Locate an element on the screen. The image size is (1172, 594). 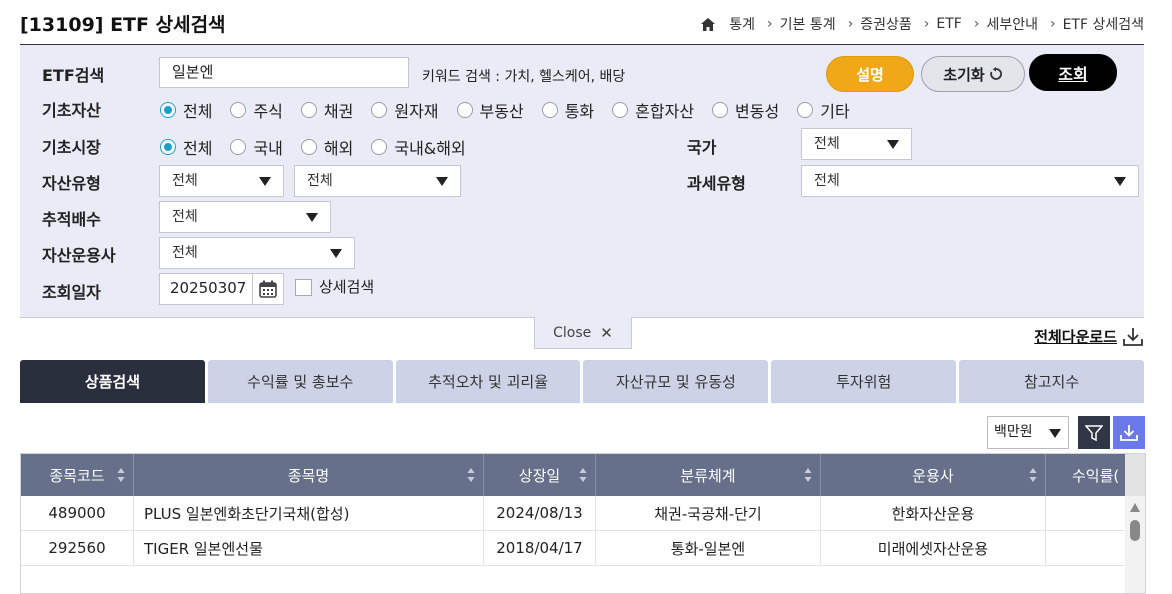
etf-search-label: ETF검색 is located at coordinates (73, 75).